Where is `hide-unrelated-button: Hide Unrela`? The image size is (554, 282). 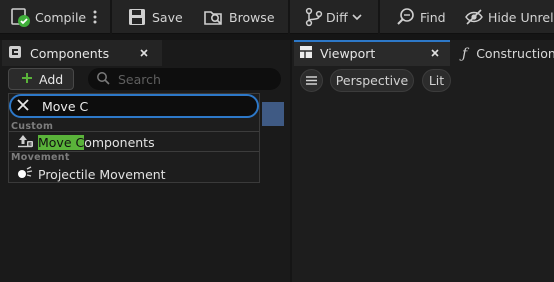
hide-unrelated-button: Hide Unrela is located at coordinates (509, 17).